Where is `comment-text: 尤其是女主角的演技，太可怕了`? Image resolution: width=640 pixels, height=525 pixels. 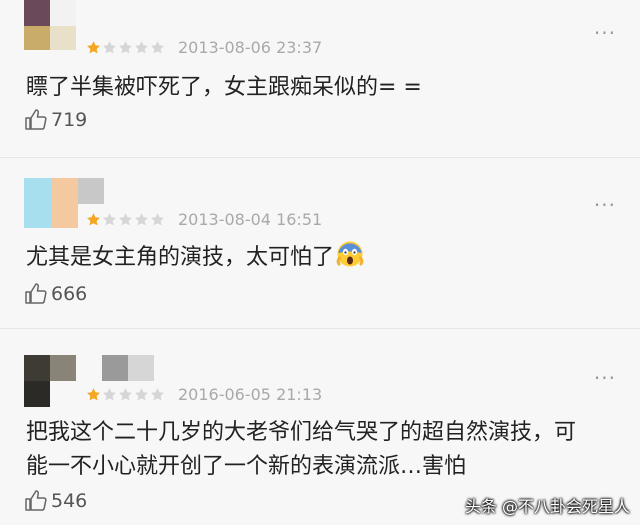
comment-text: 尤其是女主角的演技，太可怕了 is located at coordinates (195, 259).